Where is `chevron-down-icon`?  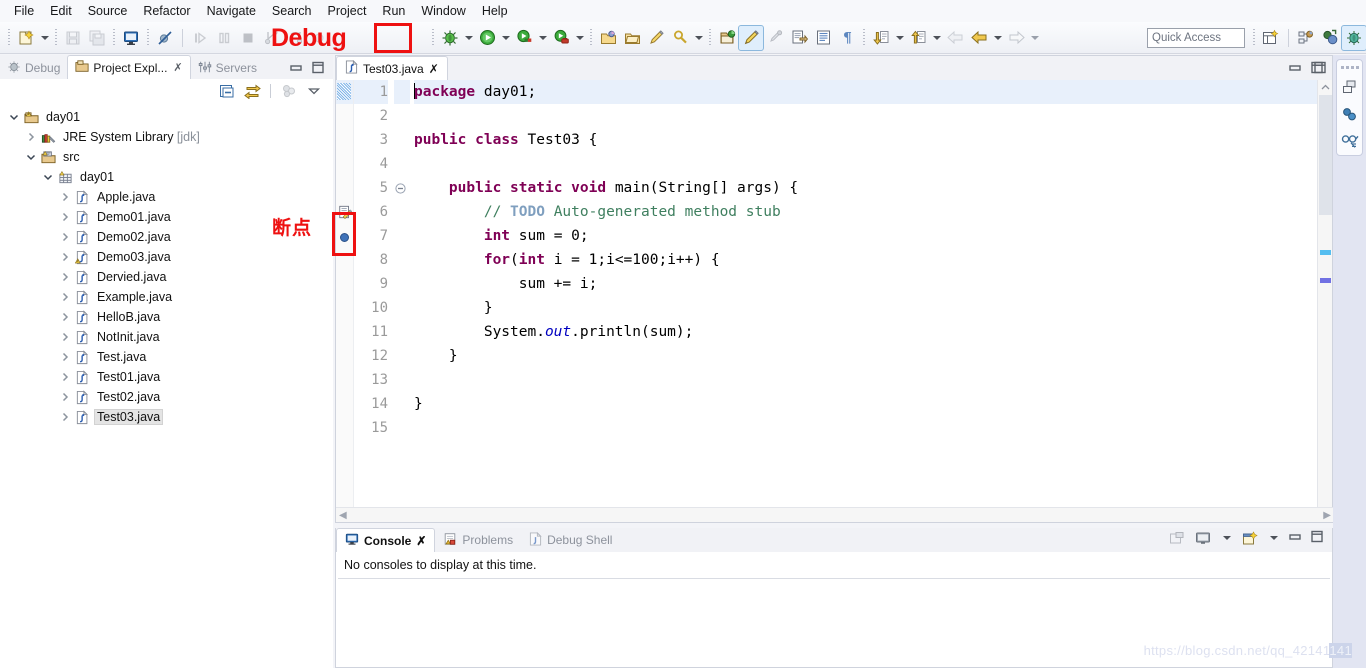 chevron-down-icon is located at coordinates (48, 177).